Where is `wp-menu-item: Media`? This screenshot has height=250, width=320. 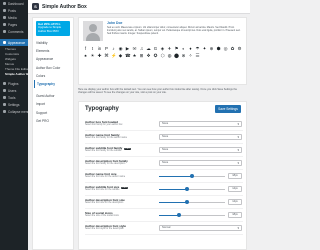
wp-menu-item: Media is located at coordinates (14, 17).